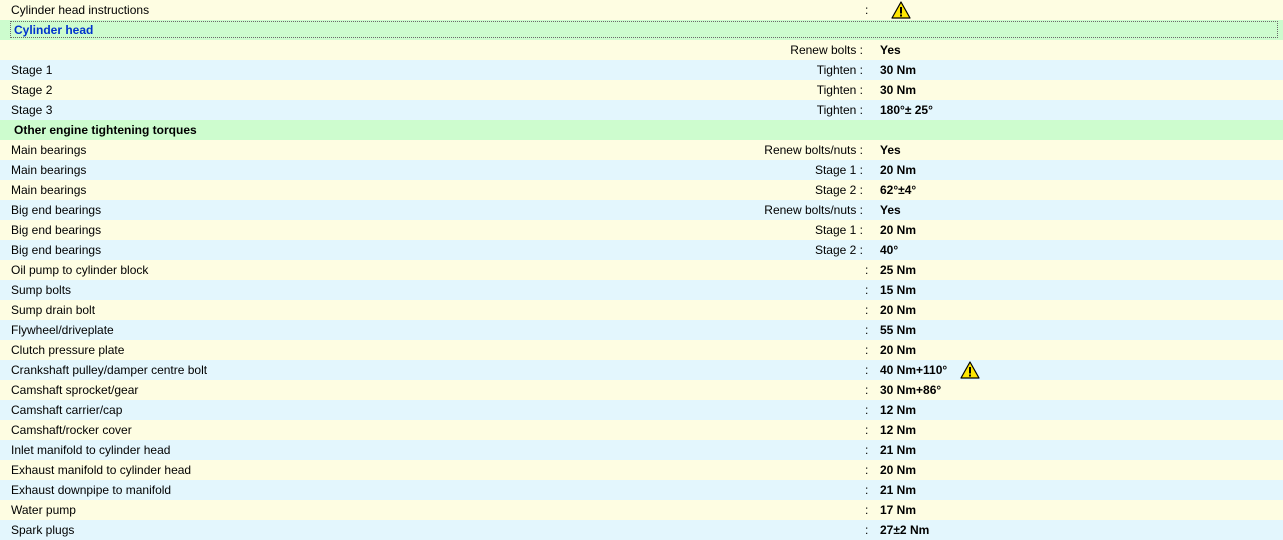 The image size is (1283, 540). What do you see at coordinates (911, 390) in the screenshot?
I see `row-value: 30 Nm+86°` at bounding box center [911, 390].